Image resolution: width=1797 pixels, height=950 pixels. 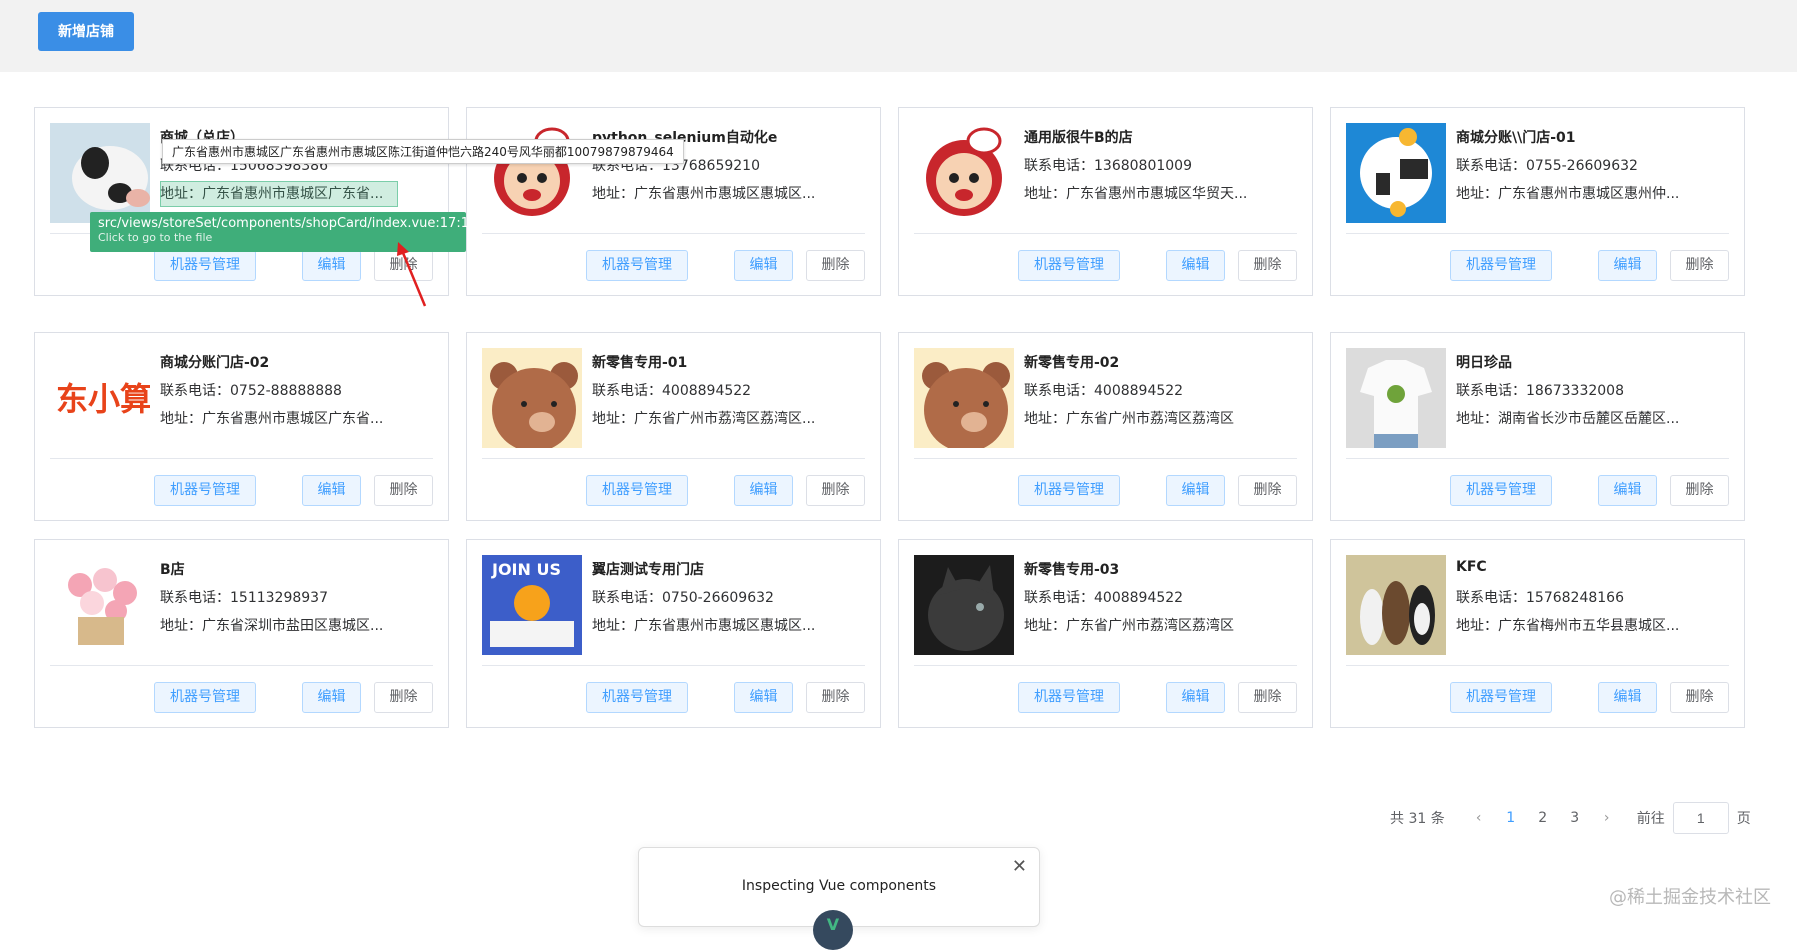 What do you see at coordinates (279, 194) in the screenshot?
I see `inspector-highlight` at bounding box center [279, 194].